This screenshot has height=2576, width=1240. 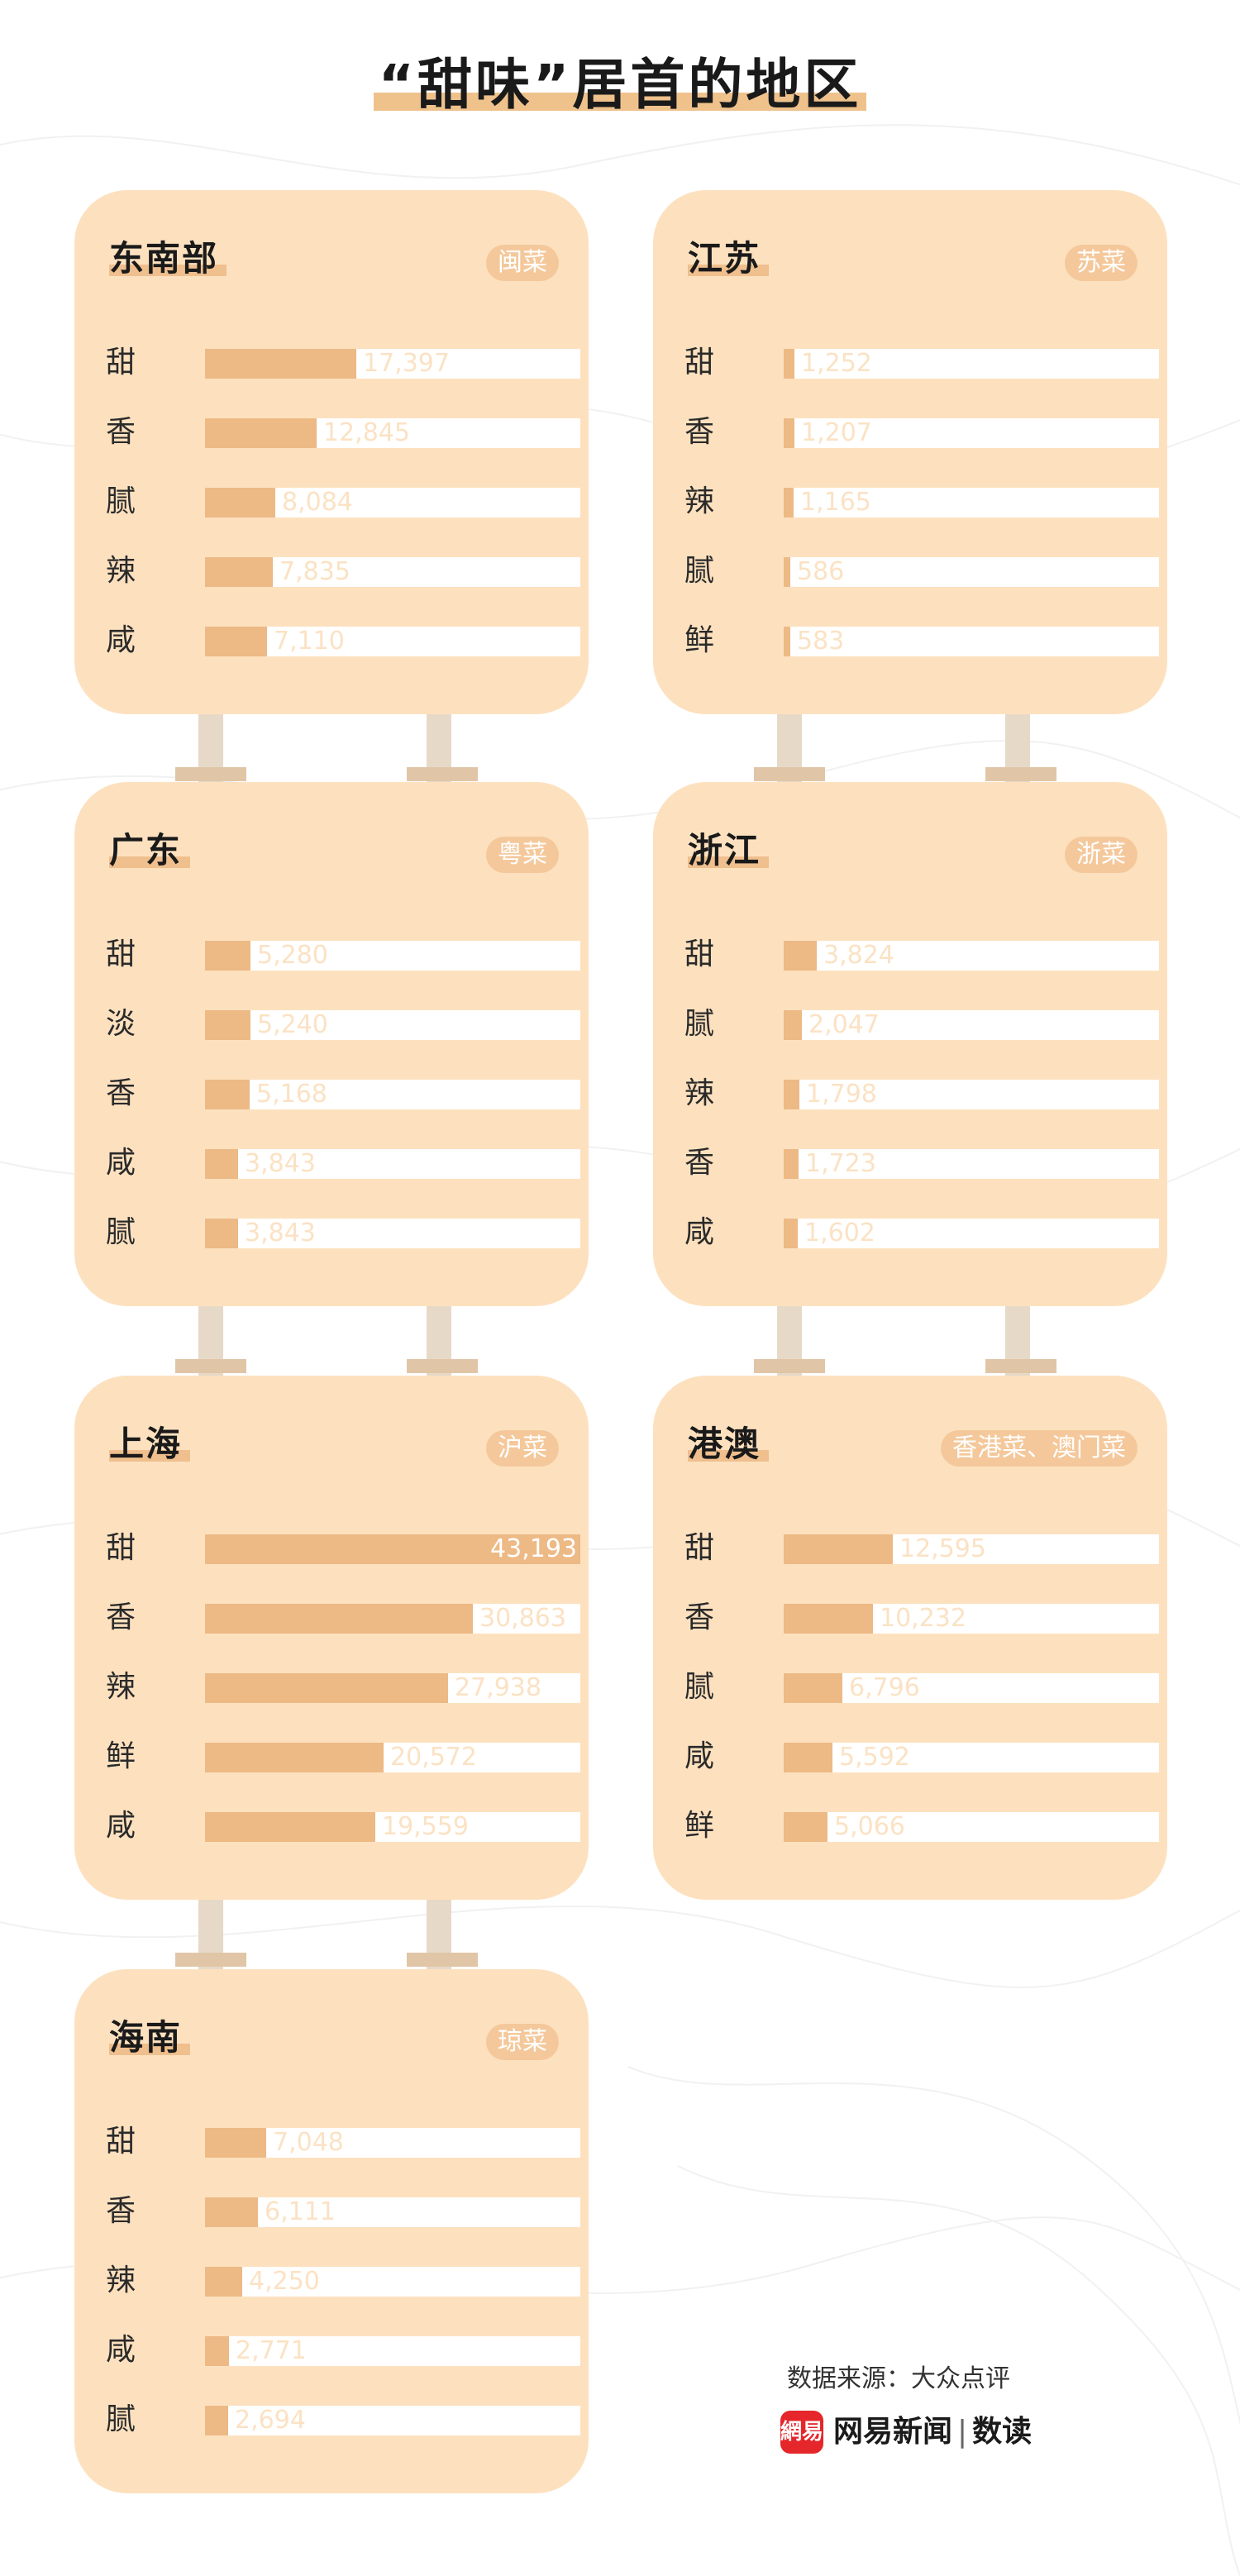 What do you see at coordinates (971, 1233) in the screenshot?
I see `bar-track: 1,602` at bounding box center [971, 1233].